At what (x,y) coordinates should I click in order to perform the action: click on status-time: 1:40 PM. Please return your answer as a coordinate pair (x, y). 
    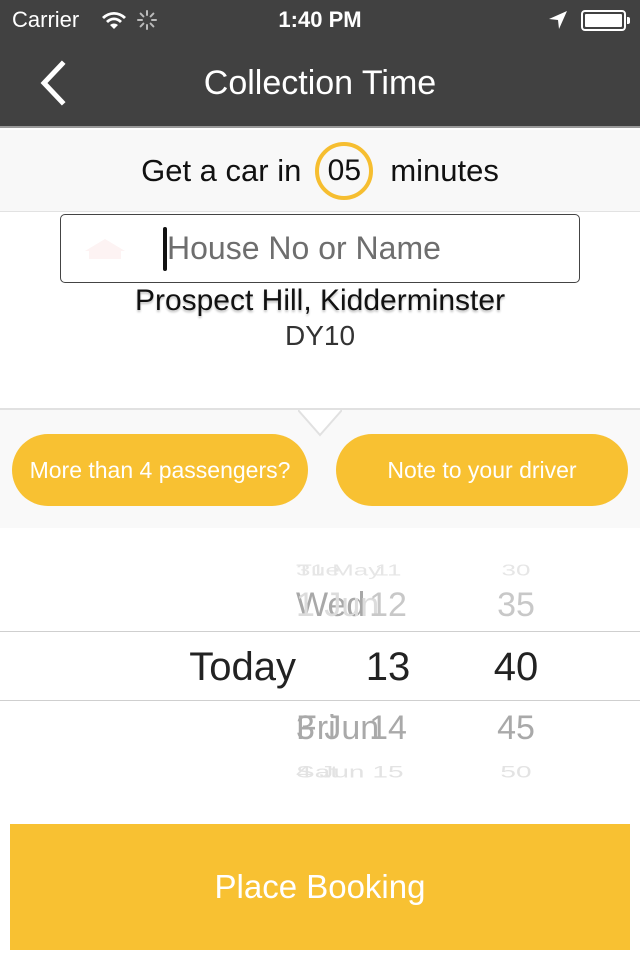
    Looking at the image, I should click on (320, 19).